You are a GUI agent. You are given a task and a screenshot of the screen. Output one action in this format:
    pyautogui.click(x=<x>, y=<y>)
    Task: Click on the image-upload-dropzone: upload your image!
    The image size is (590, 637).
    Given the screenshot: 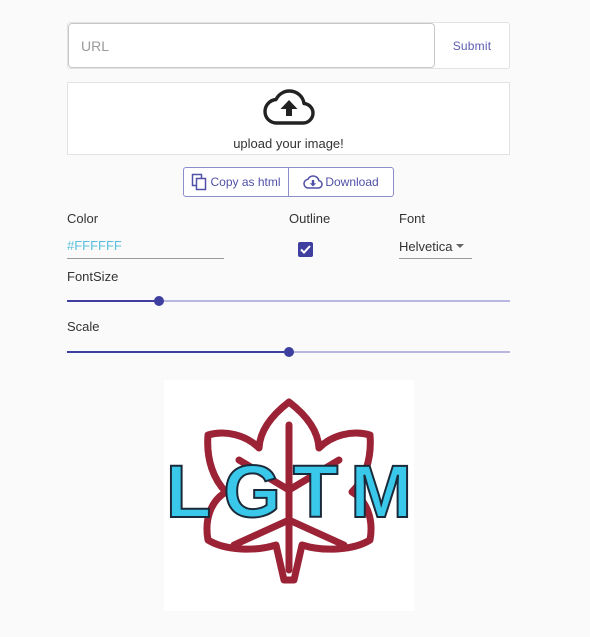 What is the action you would take?
    pyautogui.click(x=288, y=118)
    